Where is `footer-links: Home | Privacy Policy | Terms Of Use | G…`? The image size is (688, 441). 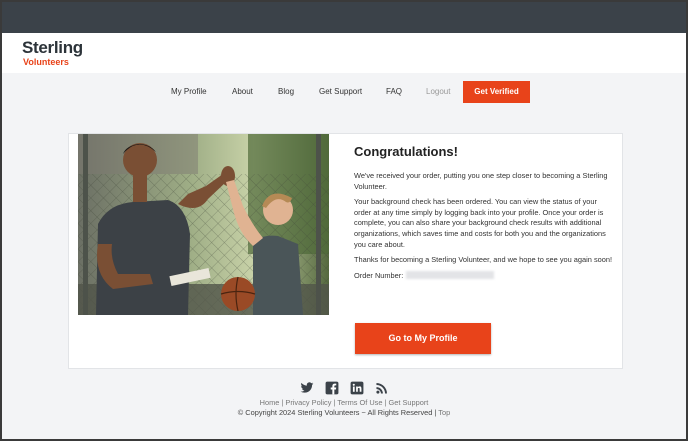 footer-links: Home | Privacy Policy | Terms Of Use | G… is located at coordinates (344, 402).